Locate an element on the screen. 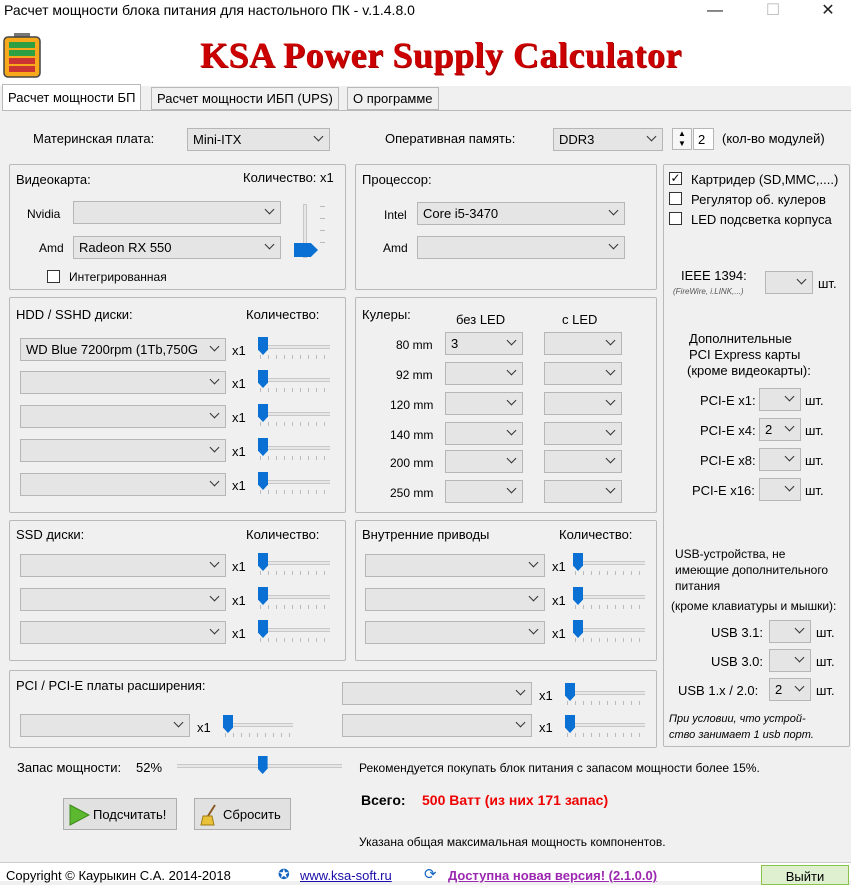 Image resolution: width=851 pixels, height=885 pixels. ssd-qty-label: Количество: is located at coordinates (283, 534).